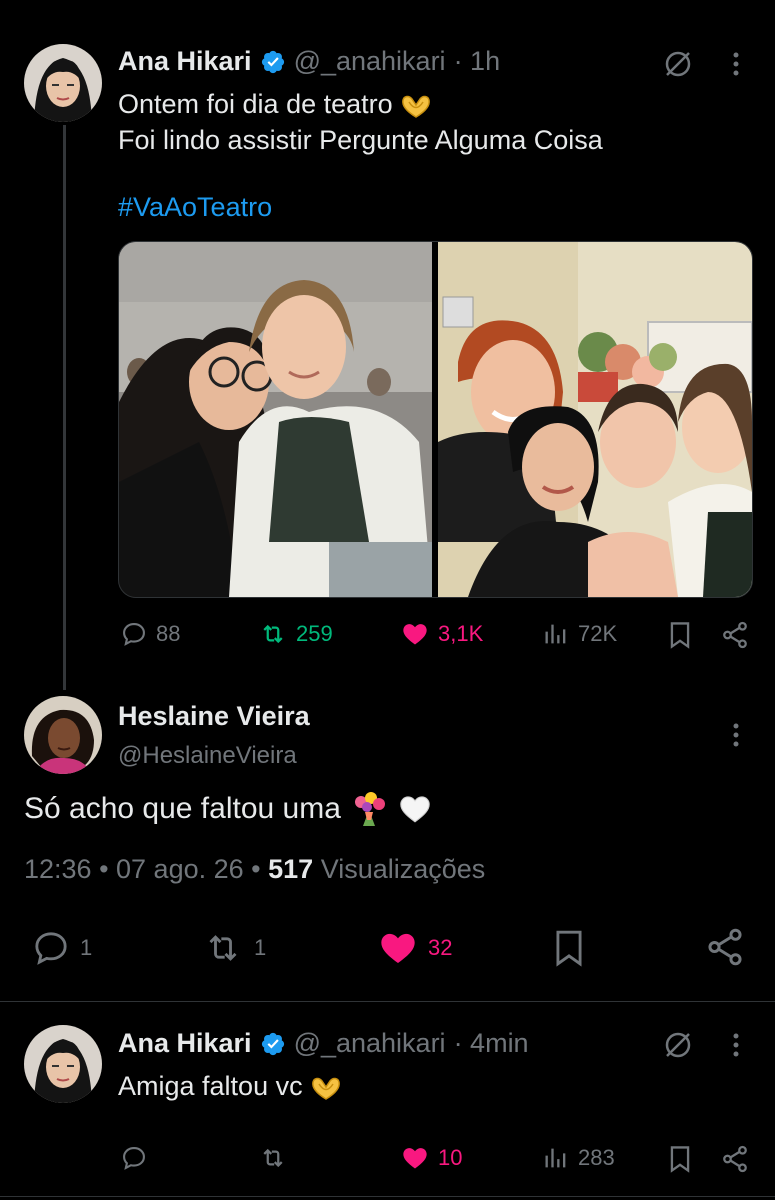  Describe the element at coordinates (142, 869) in the screenshot. I see `post-timestamp: 12:36 • 07 ago. 26 •` at that location.